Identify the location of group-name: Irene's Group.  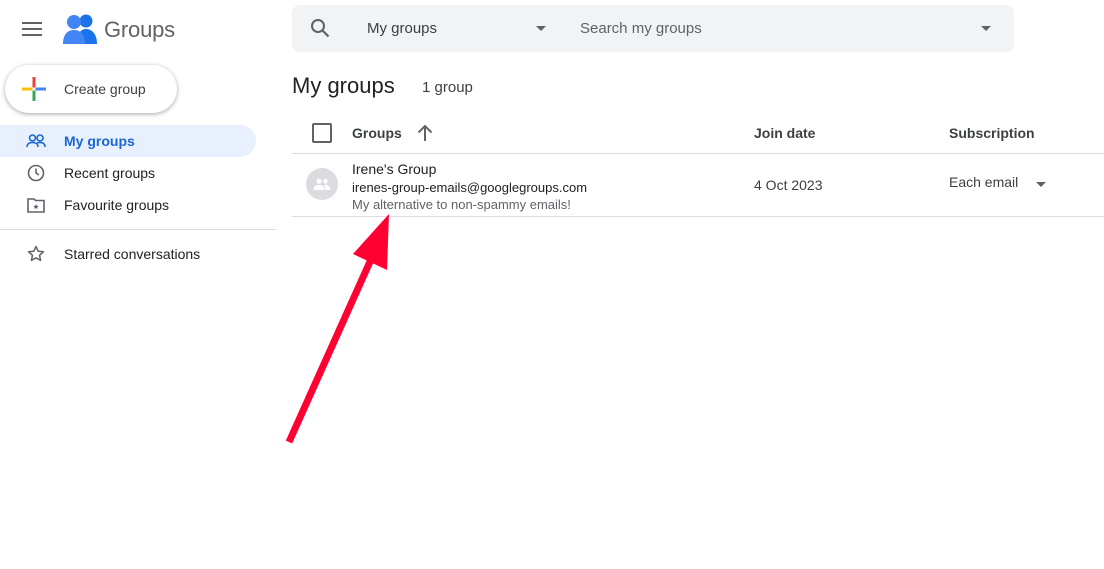
(394, 169).